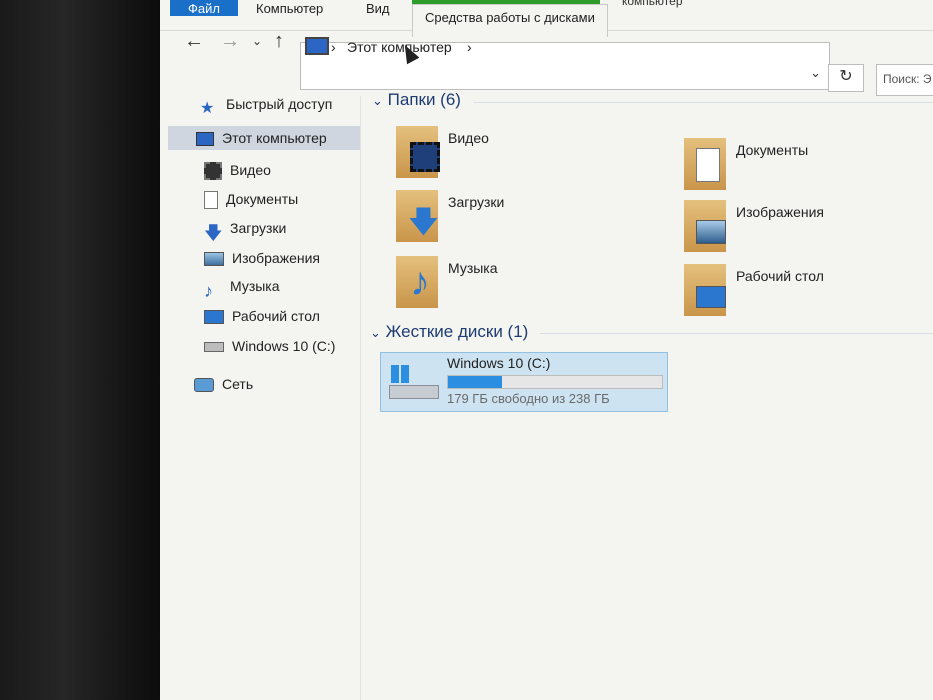 Image resolution: width=933 pixels, height=700 pixels. What do you see at coordinates (780, 212) in the screenshot?
I see `folder-label: Изображения` at bounding box center [780, 212].